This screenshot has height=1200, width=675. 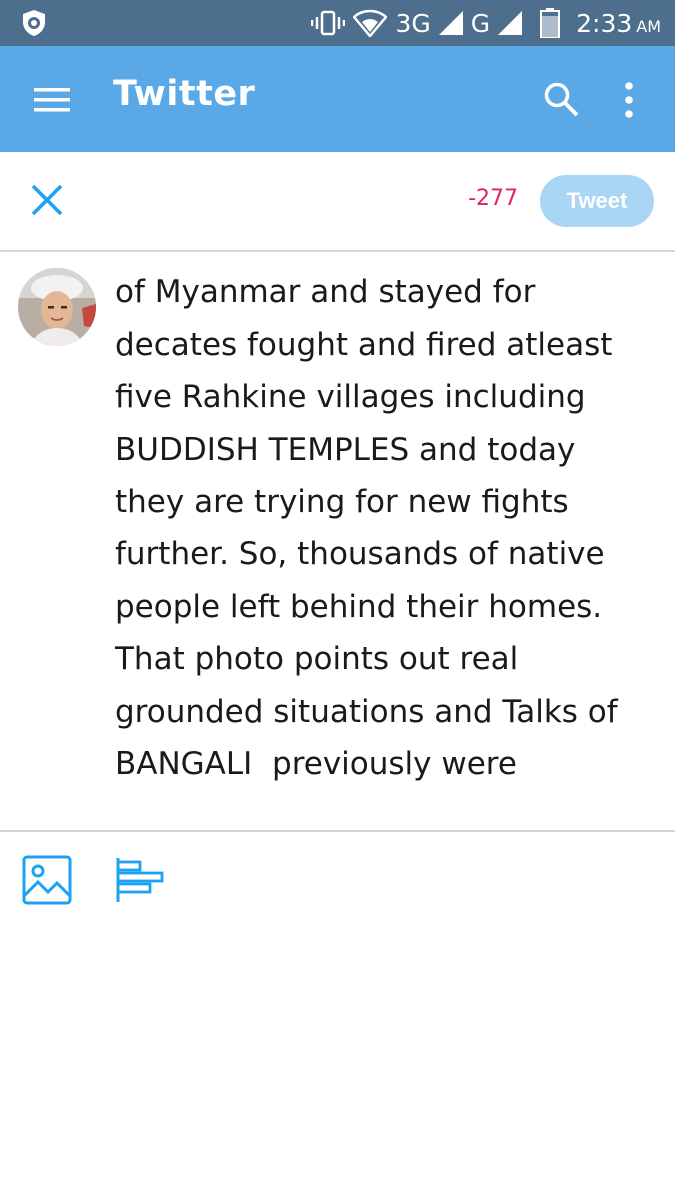 What do you see at coordinates (141, 880) in the screenshot?
I see `poll-icon` at bounding box center [141, 880].